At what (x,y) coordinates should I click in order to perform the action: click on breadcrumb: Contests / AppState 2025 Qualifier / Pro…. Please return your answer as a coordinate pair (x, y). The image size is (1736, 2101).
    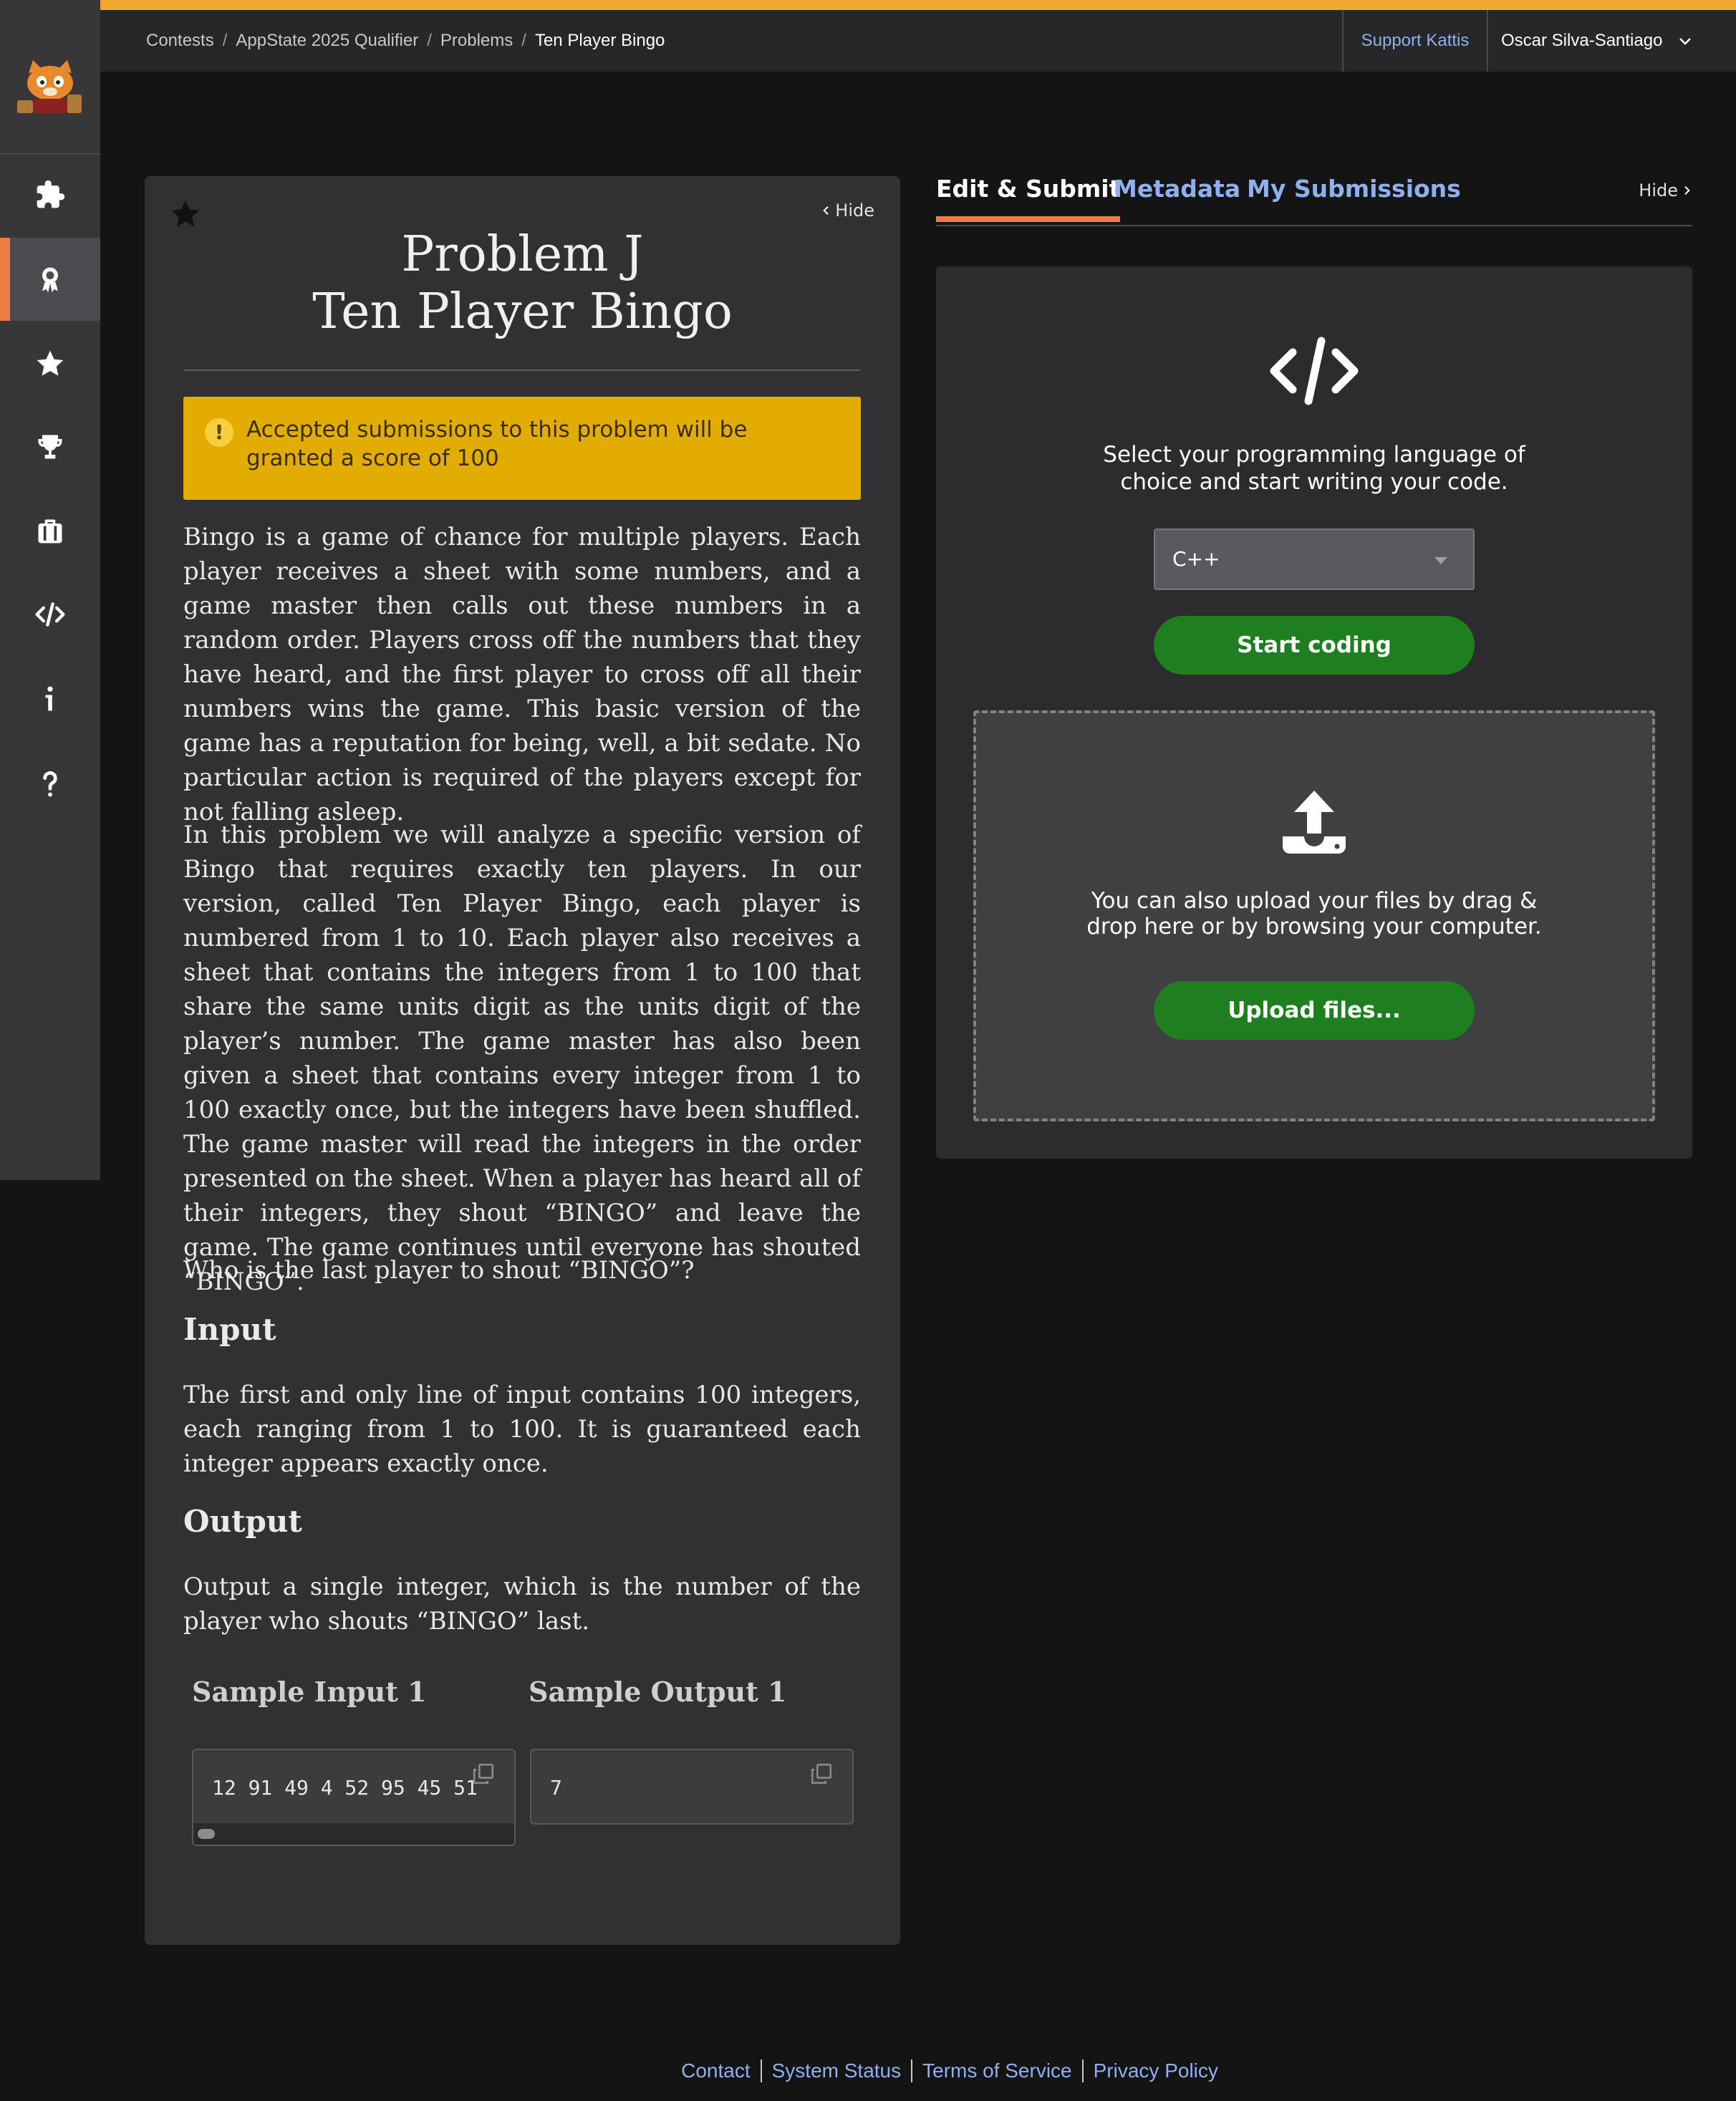
    Looking at the image, I should click on (405, 41).